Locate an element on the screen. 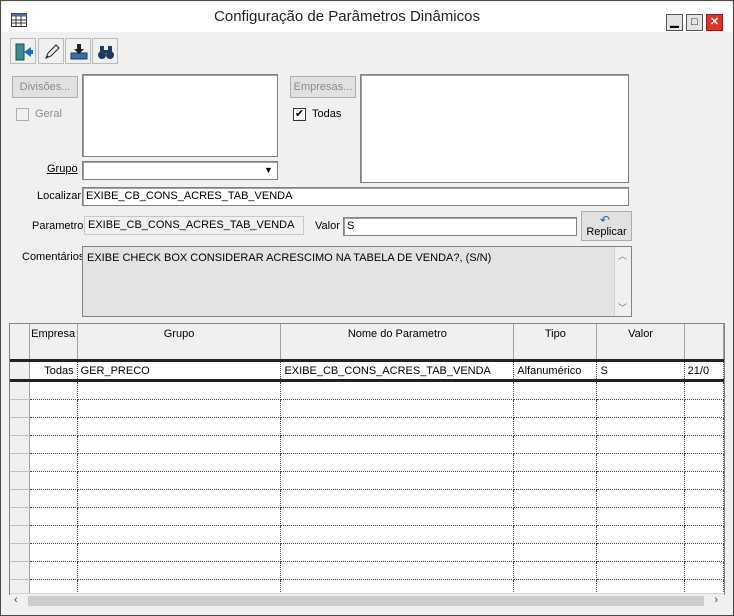 The height and width of the screenshot is (616, 734). column-header: Empresa is located at coordinates (53, 342).